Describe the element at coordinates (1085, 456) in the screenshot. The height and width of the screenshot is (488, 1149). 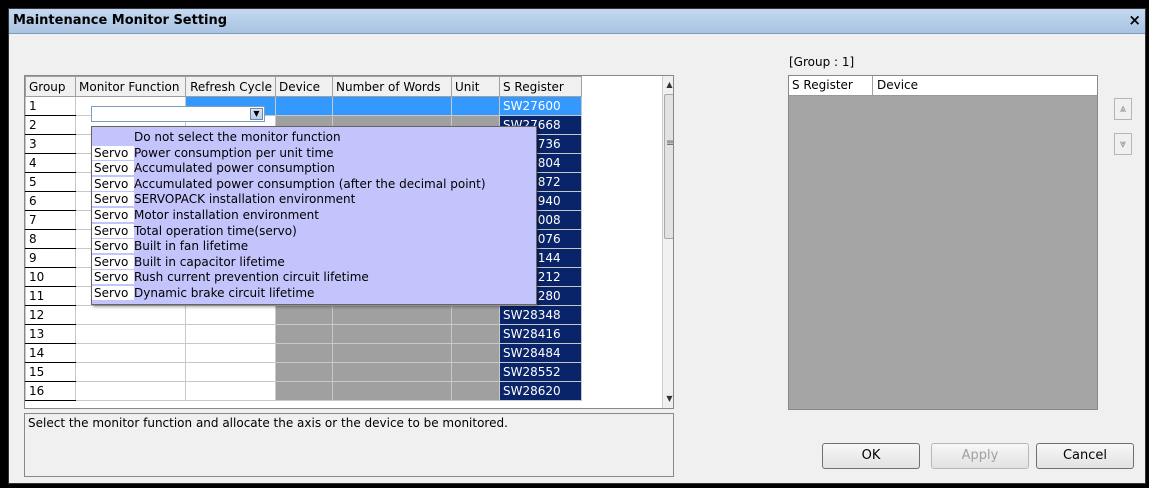
I see `cancel-button: Cancel` at that location.